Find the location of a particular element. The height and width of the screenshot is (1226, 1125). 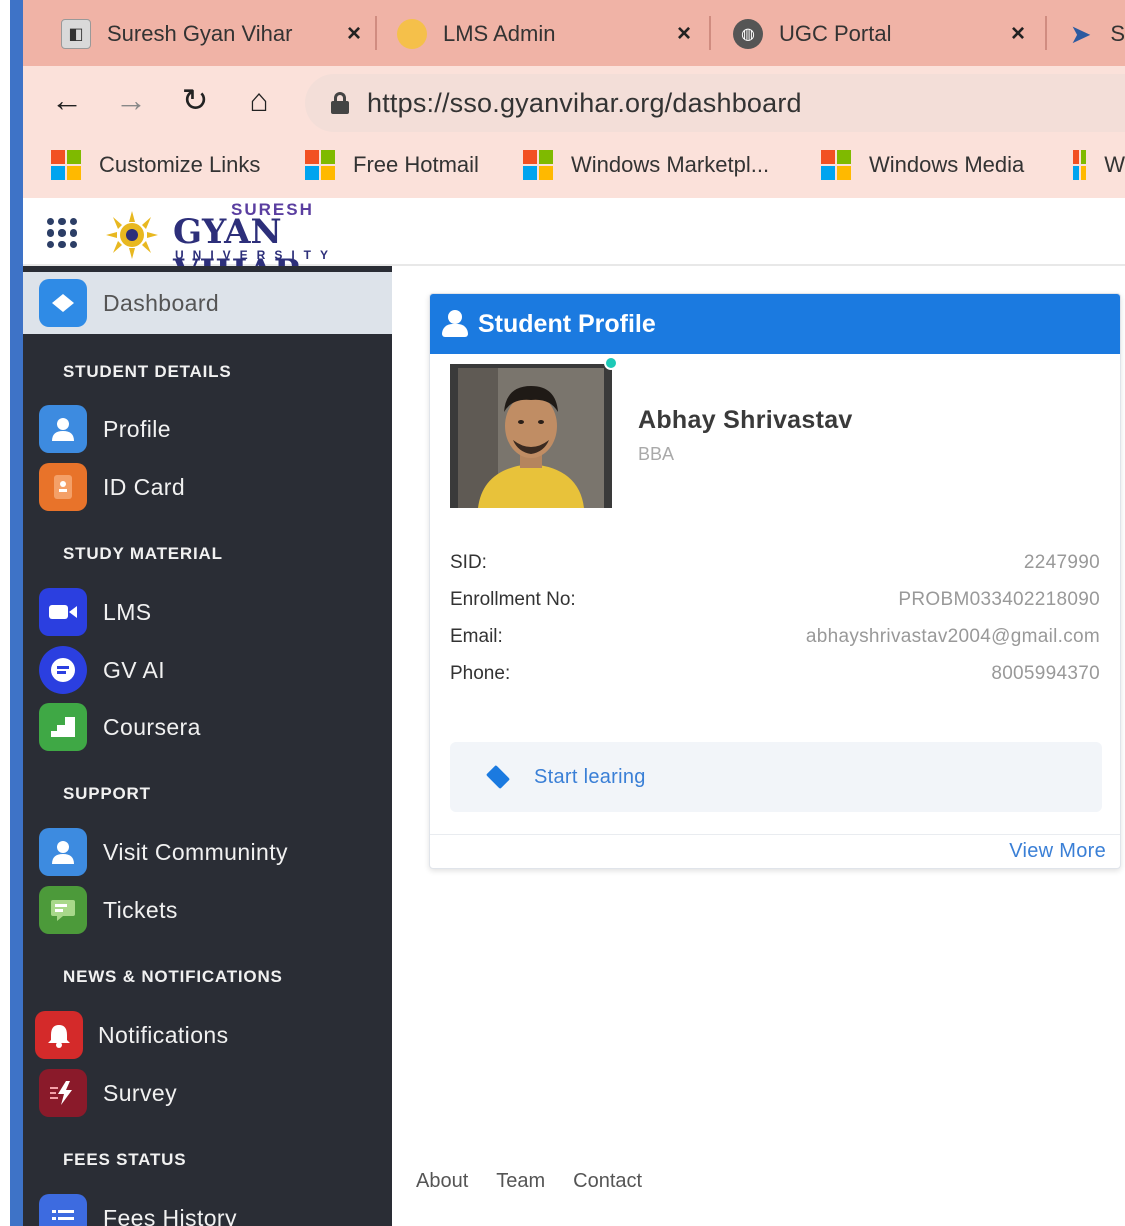

info-row-enrollment: Enrollment No: PROBM033402218090 is located at coordinates (775, 604).